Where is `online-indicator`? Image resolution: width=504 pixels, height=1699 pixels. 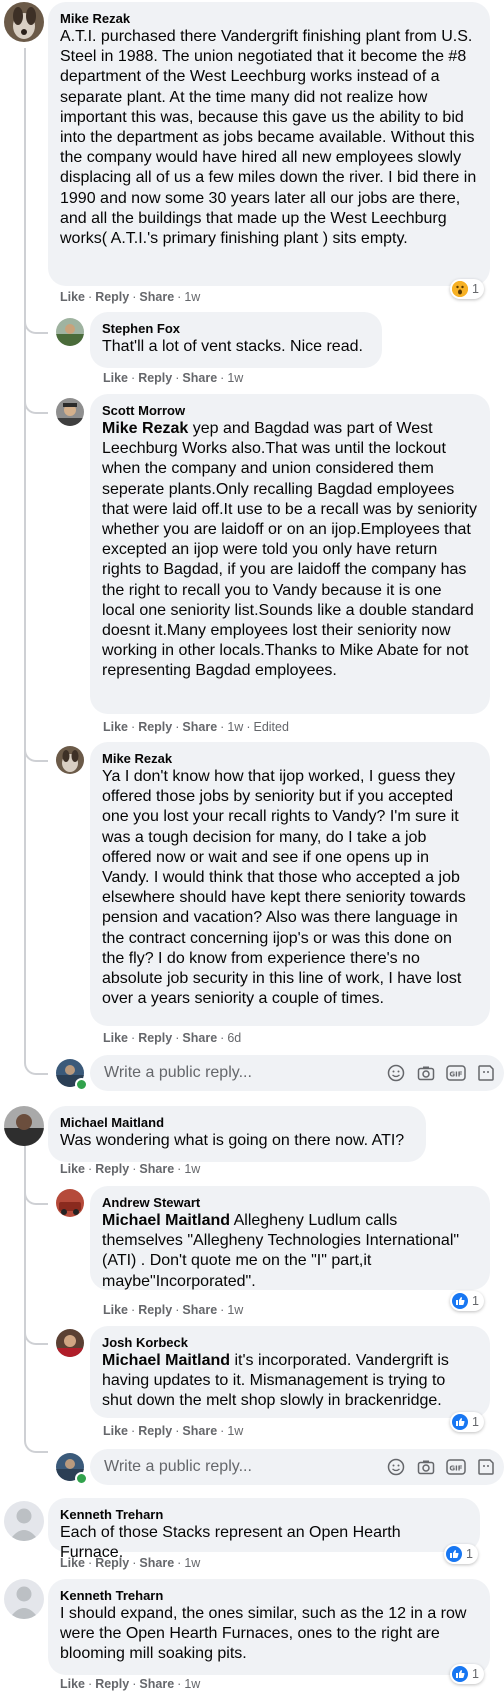 online-indicator is located at coordinates (81, 1478).